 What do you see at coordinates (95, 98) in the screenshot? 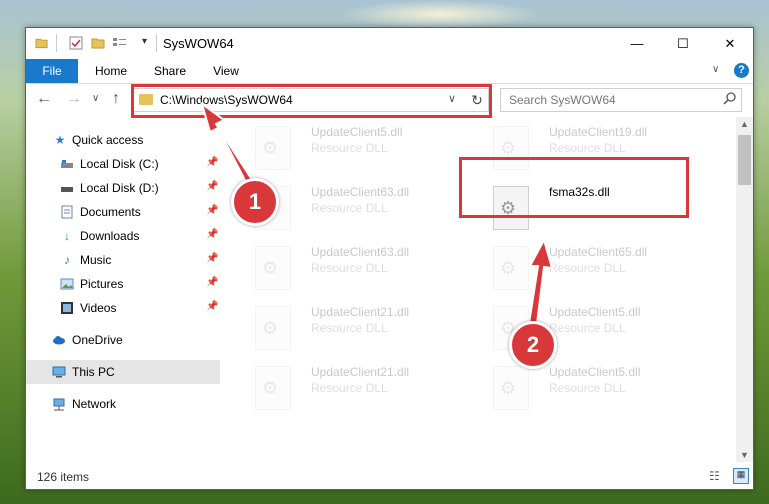
I see `recent-locations-chevron-icon: ∨` at bounding box center [95, 98].